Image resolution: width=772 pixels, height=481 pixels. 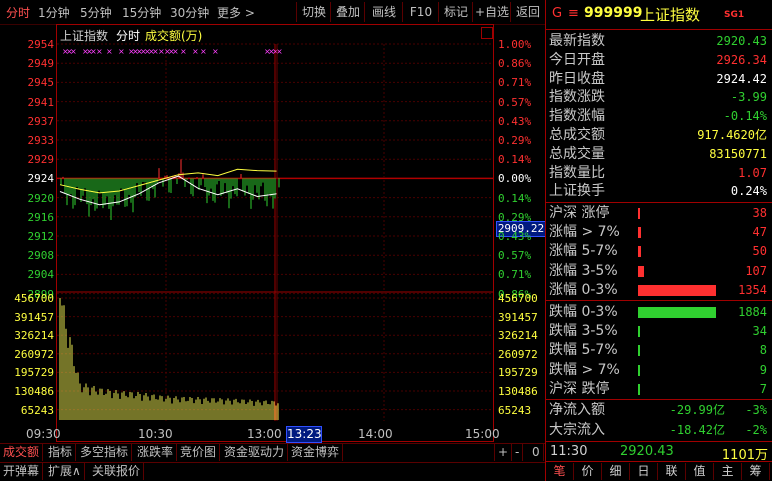 I want to click on breadth-label: 涨幅 3-5%, so click(x=583, y=270).